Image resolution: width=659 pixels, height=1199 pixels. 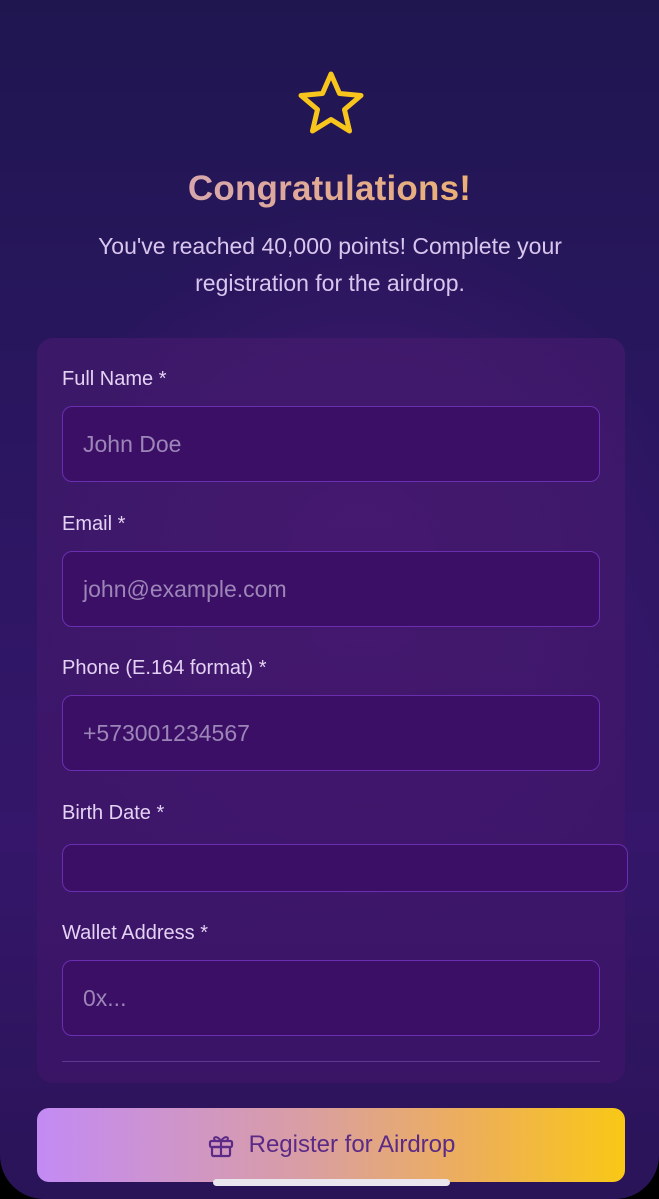 I want to click on email-label: Email *, so click(x=94, y=524).